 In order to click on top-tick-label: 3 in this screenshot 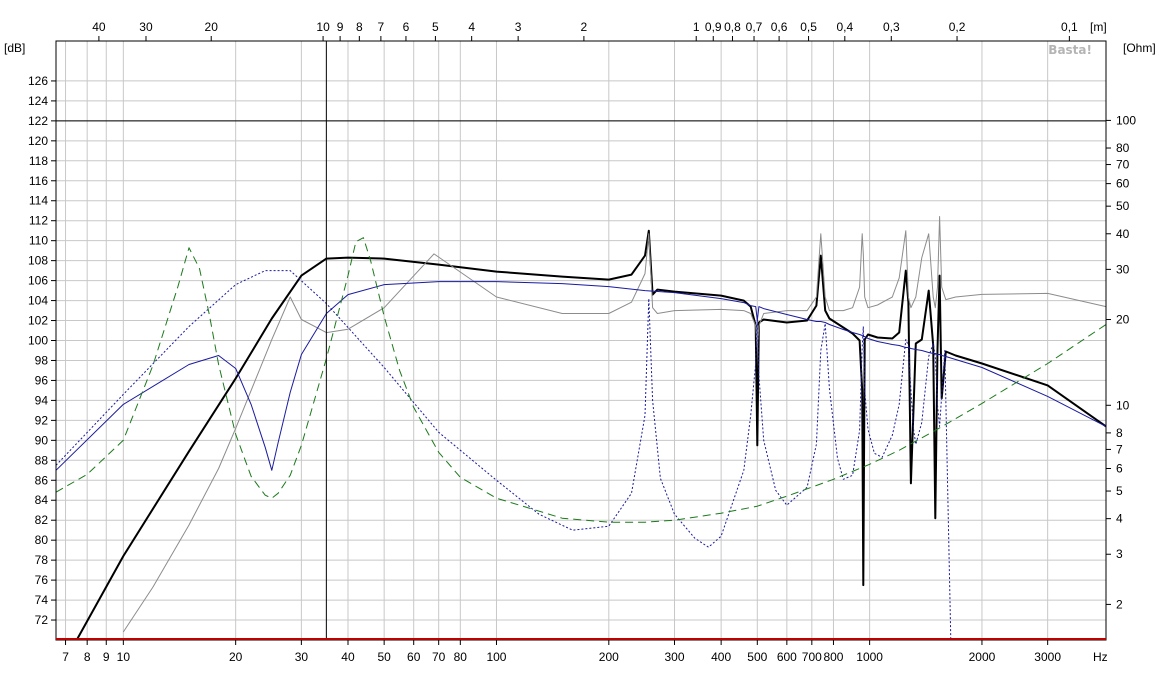, I will do `click(518, 27)`.